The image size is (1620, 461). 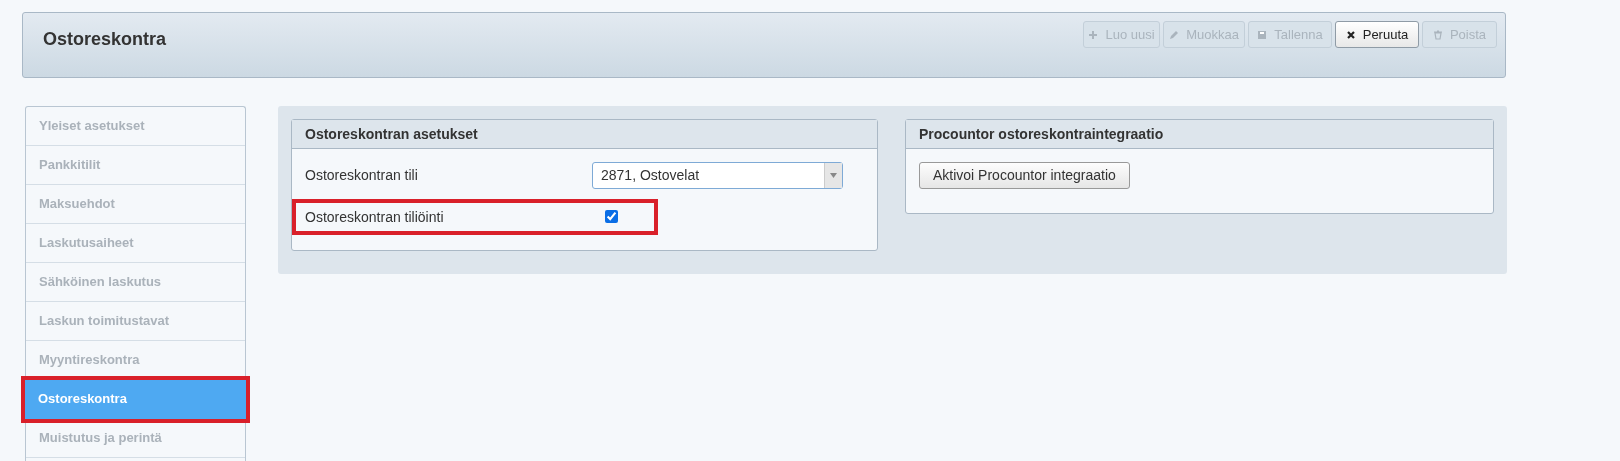 I want to click on card-title: Procountor ostoreskontraintegraatio, so click(x=1199, y=134).